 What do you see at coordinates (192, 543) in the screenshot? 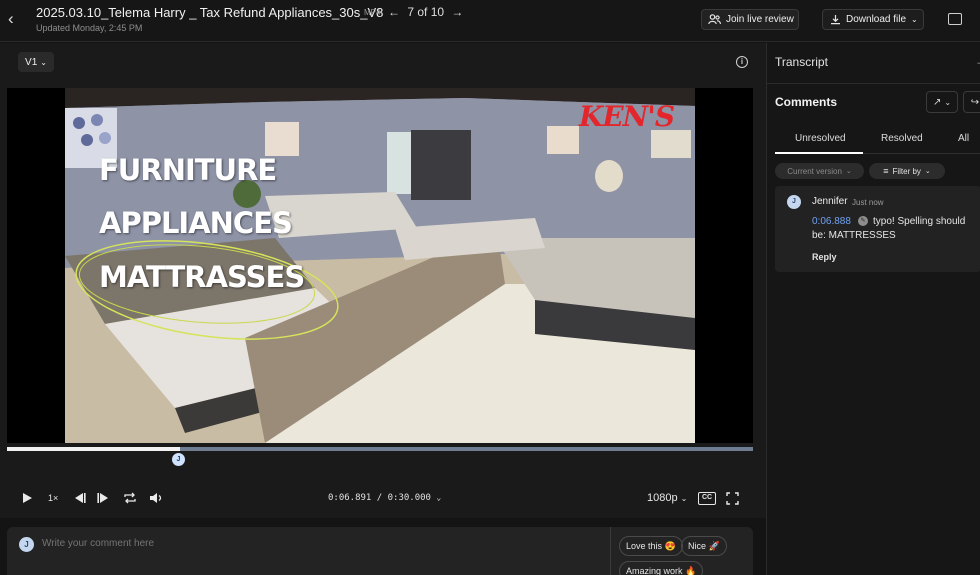
I see `comment-input` at bounding box center [192, 543].